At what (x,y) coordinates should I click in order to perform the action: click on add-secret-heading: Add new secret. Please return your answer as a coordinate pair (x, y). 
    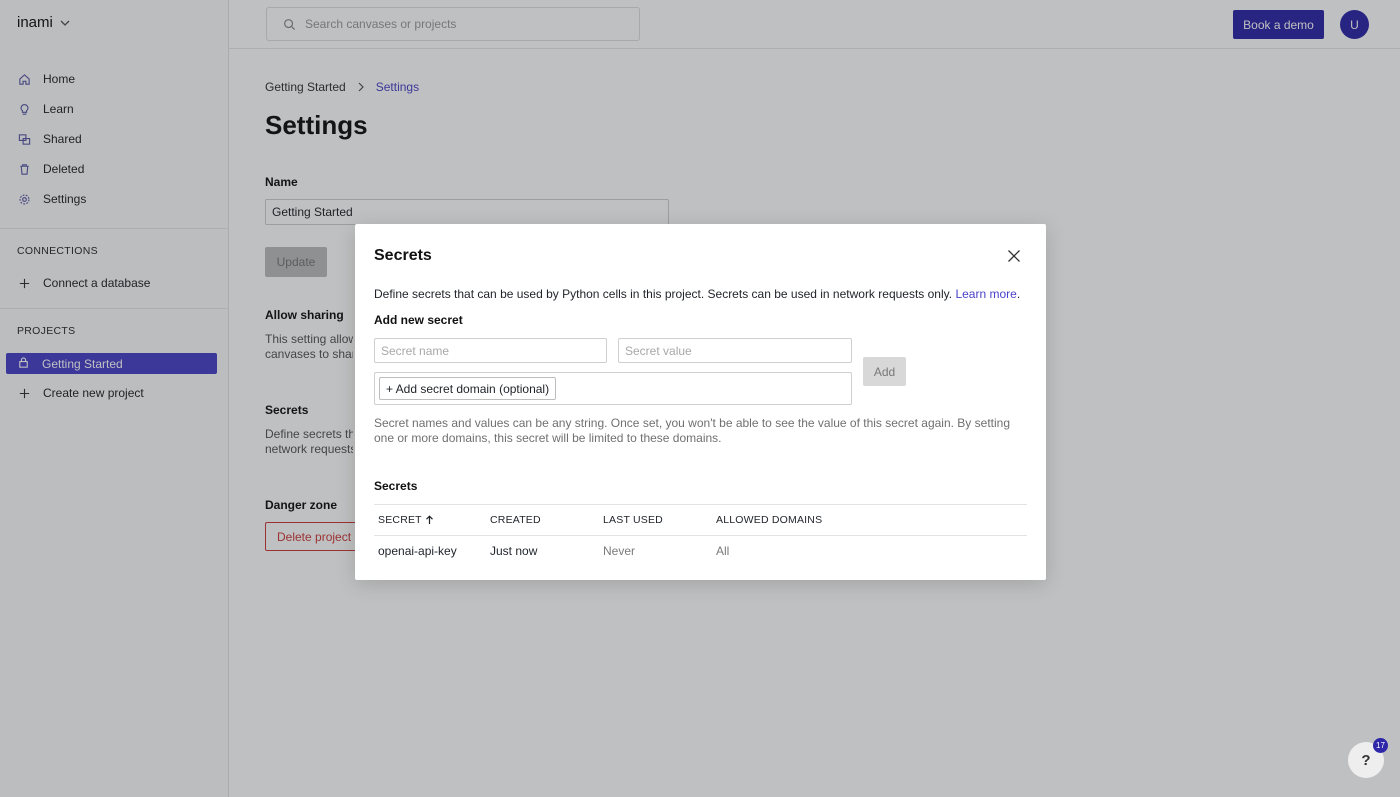
    Looking at the image, I should click on (418, 320).